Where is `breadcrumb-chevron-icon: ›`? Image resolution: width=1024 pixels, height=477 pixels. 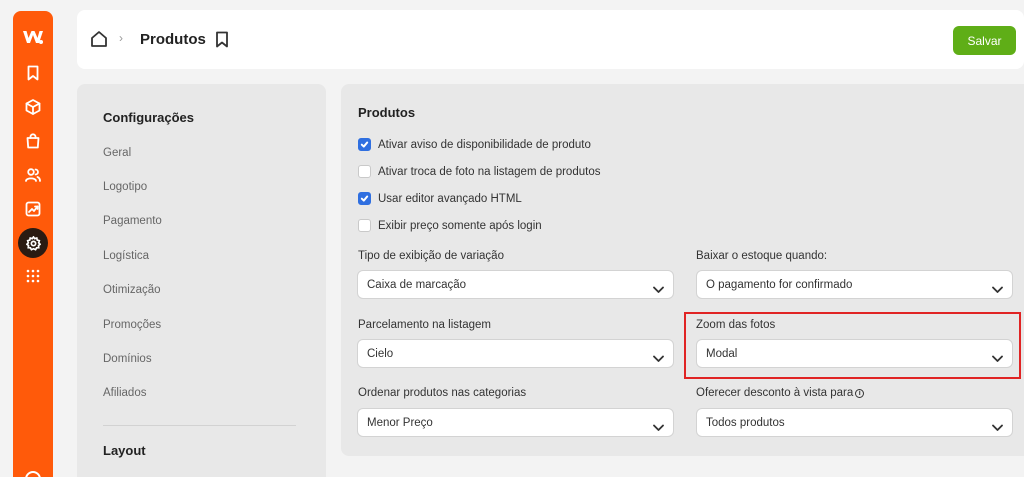 breadcrumb-chevron-icon: › is located at coordinates (121, 38).